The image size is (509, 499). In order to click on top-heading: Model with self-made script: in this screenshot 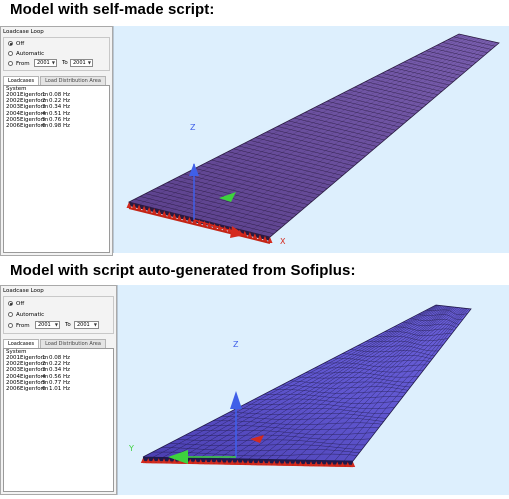, I will do `click(112, 9)`.